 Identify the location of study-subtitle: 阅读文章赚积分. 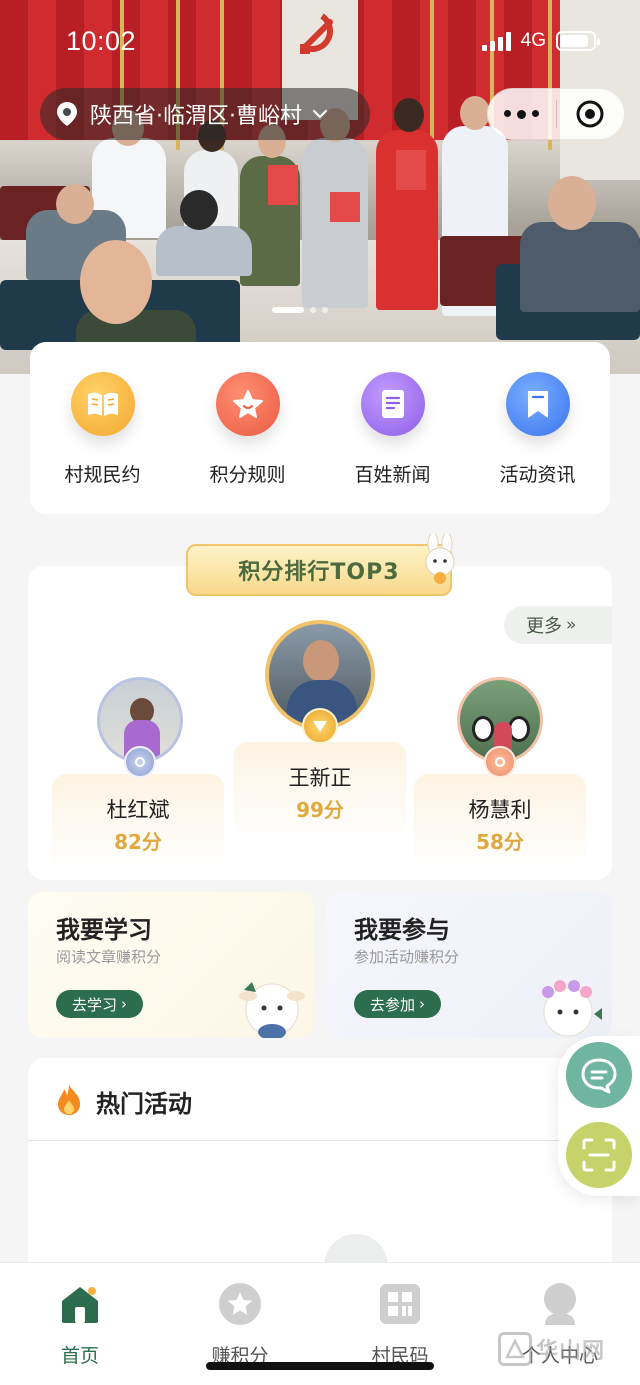
(109, 957).